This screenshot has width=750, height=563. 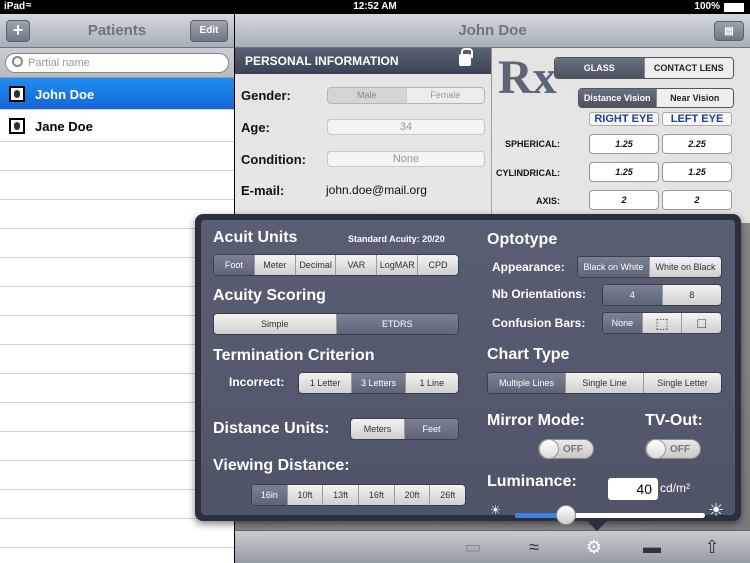 I want to click on popover-arrow, so click(x=597, y=525).